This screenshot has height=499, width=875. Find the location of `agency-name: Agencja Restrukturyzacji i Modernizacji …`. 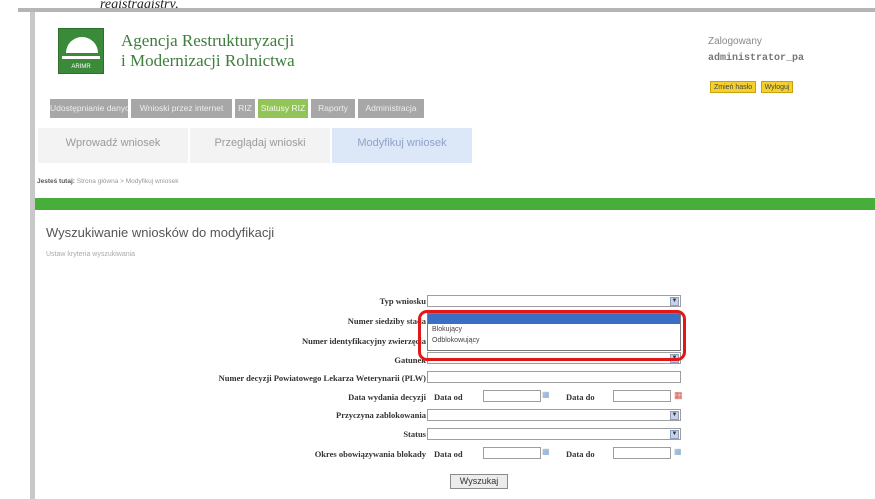

agency-name: Agencja Restrukturyzacji i Modernizacji … is located at coordinates (208, 51).